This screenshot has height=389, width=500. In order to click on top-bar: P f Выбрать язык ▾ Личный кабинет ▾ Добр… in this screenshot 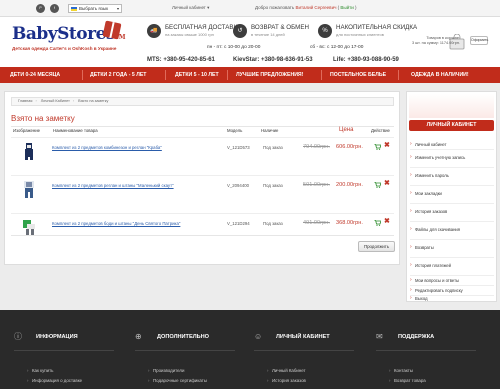, I will do `click(250, 8)`.